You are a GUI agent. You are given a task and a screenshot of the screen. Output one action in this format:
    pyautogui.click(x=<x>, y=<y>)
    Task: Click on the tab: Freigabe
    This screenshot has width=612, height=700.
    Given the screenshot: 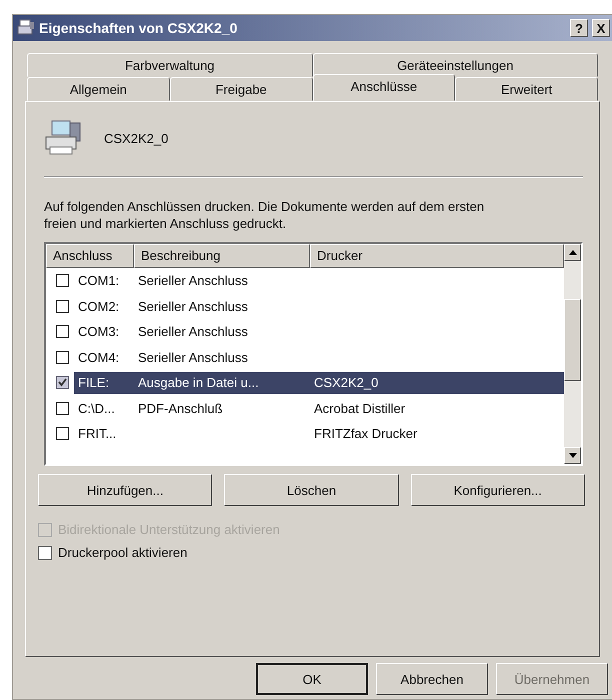 What is the action you would take?
    pyautogui.click(x=241, y=89)
    